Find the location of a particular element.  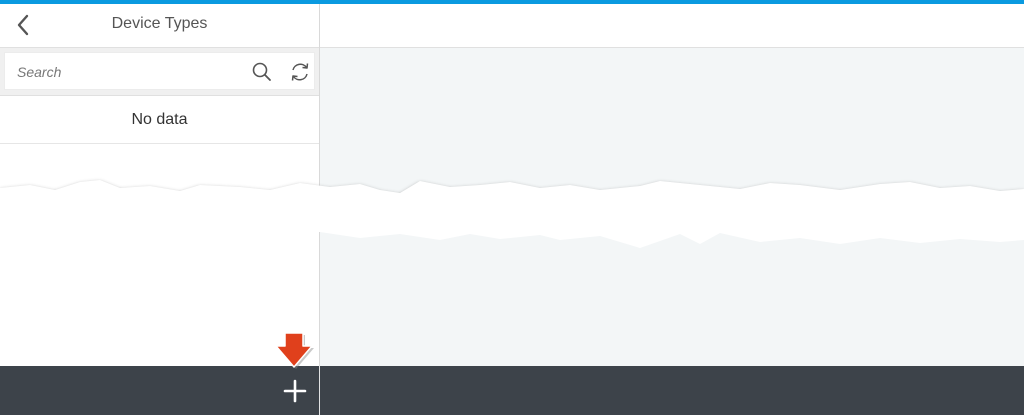

back-button is located at coordinates (24, 25).